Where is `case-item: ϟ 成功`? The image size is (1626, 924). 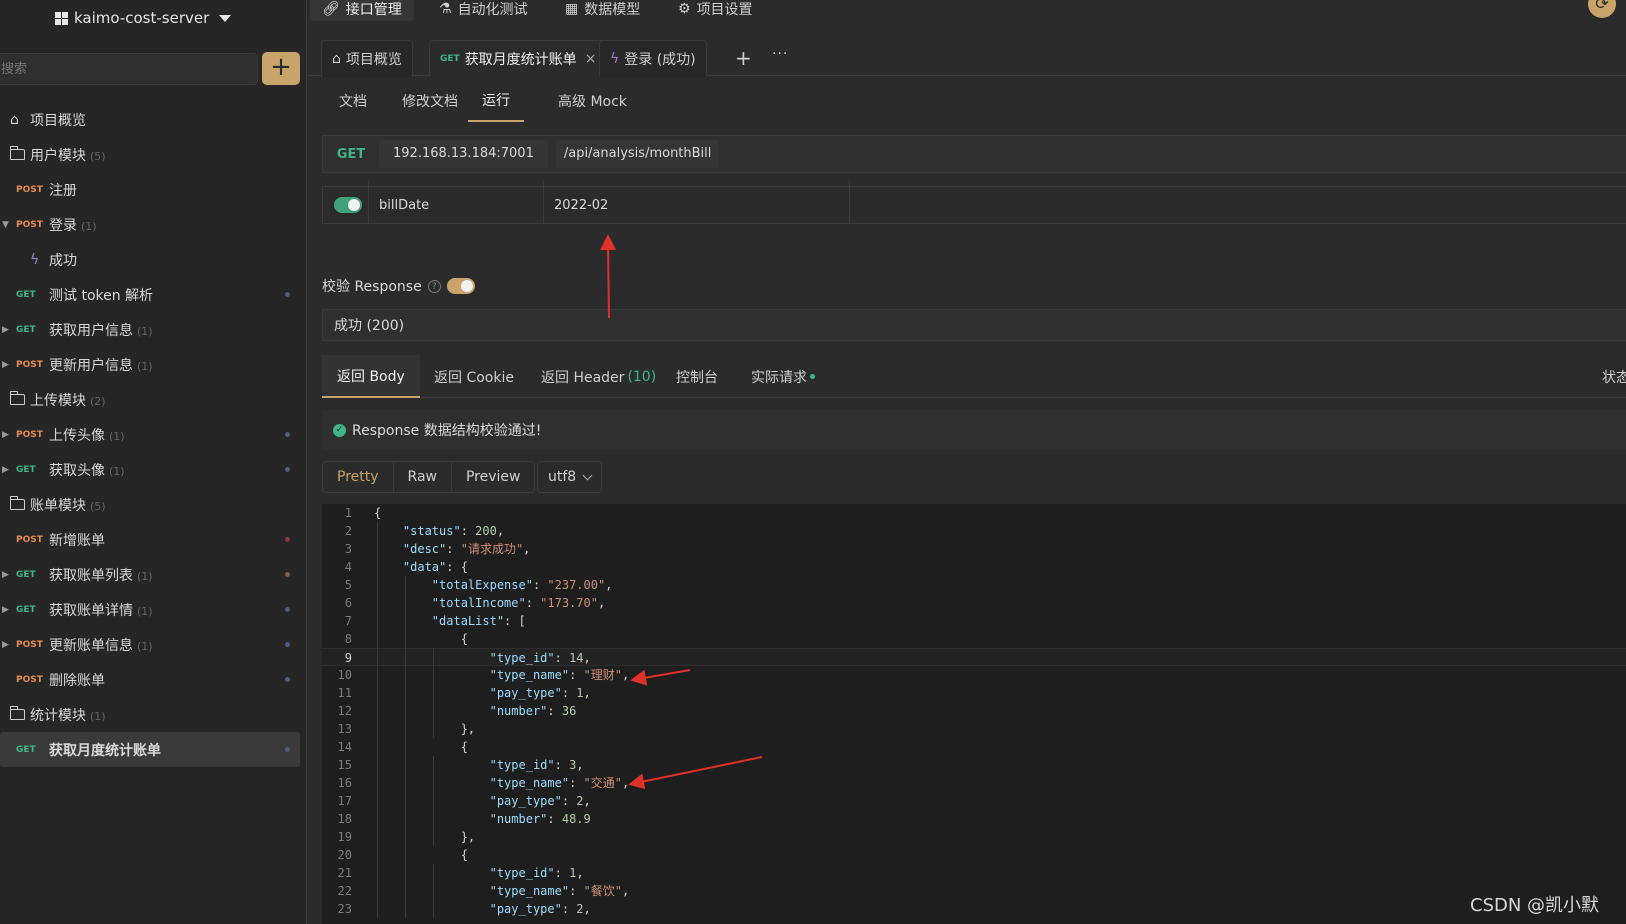 case-item: ϟ 成功 is located at coordinates (150, 259).